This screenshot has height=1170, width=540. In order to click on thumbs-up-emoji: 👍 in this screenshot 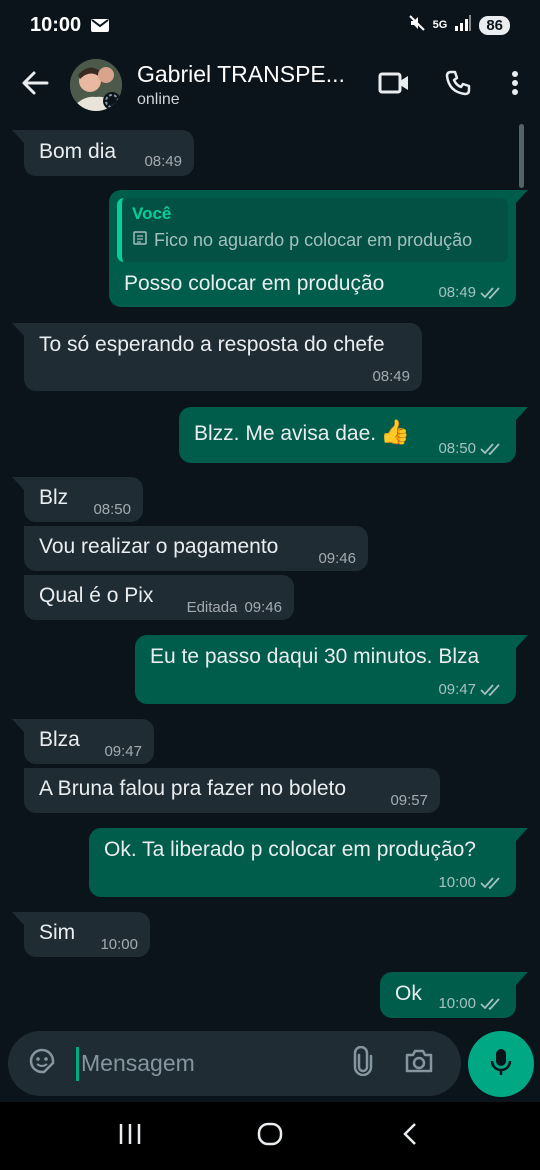, I will do `click(395, 432)`.